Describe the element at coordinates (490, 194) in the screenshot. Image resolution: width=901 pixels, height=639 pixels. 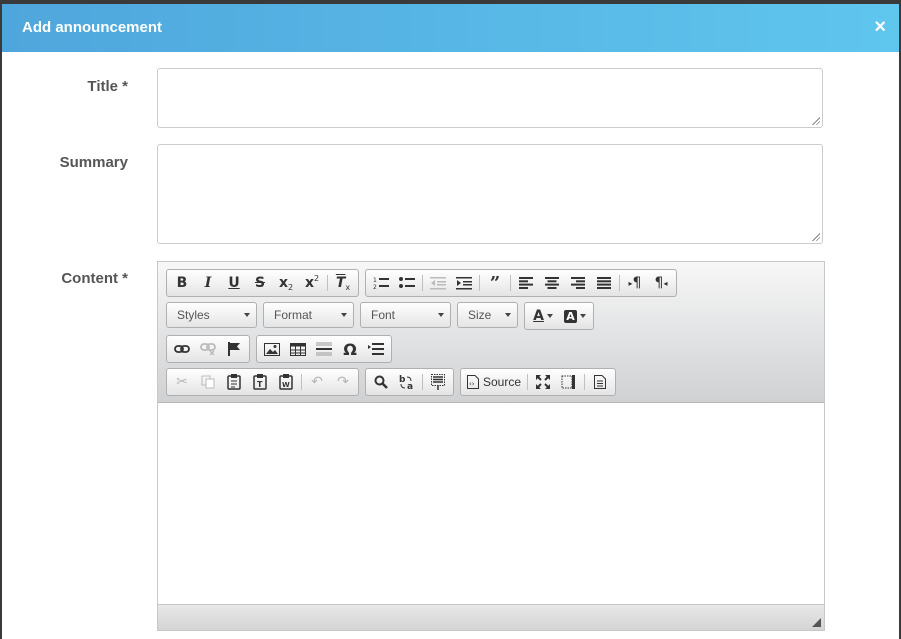
I see `summary-field` at that location.